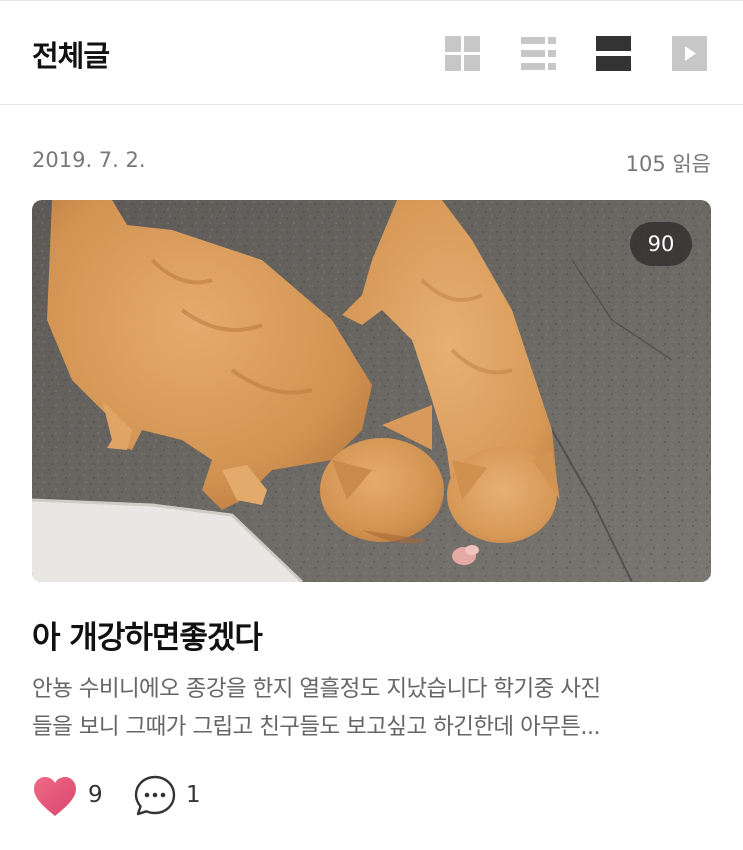  I want to click on like-count: 9, so click(95, 795).